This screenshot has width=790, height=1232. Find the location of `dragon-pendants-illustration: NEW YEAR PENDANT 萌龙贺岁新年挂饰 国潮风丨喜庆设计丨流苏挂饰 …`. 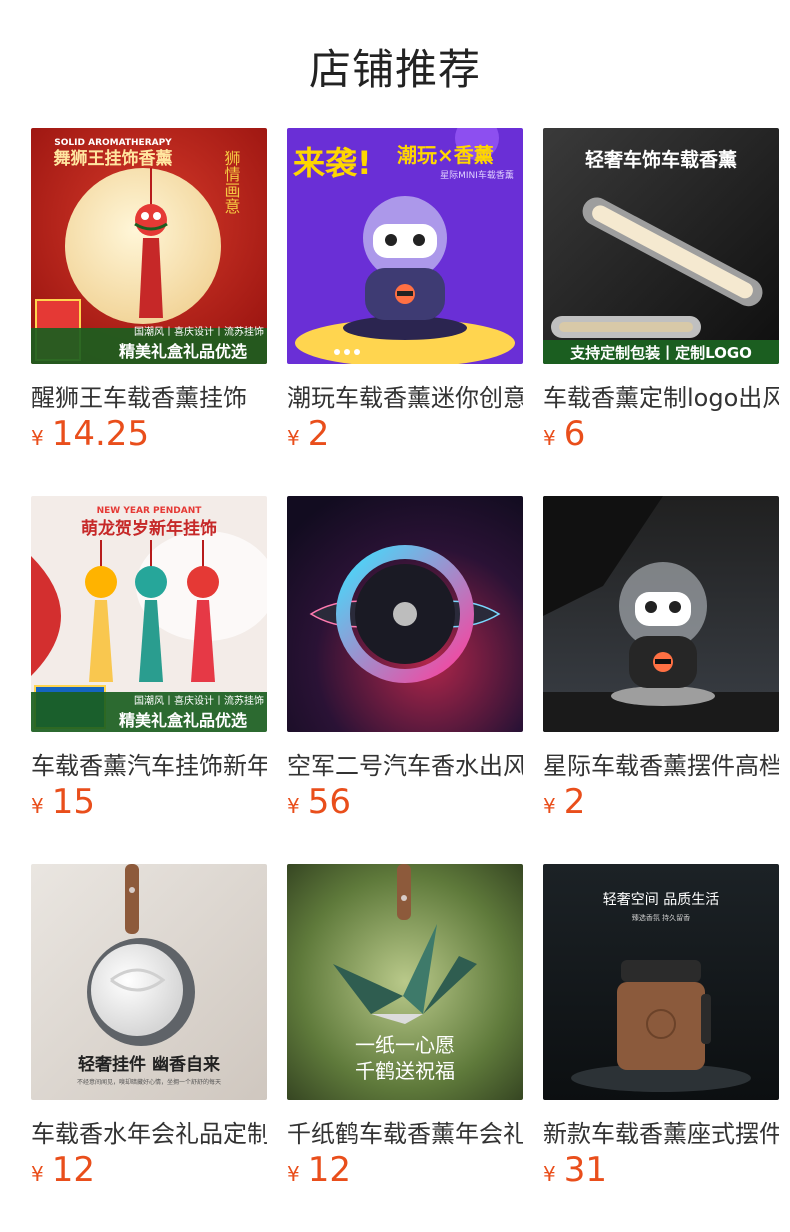

dragon-pendants-illustration: NEW YEAR PENDANT 萌龙贺岁新年挂饰 国潮风丨喜庆设计丨流苏挂饰 … is located at coordinates (149, 614).